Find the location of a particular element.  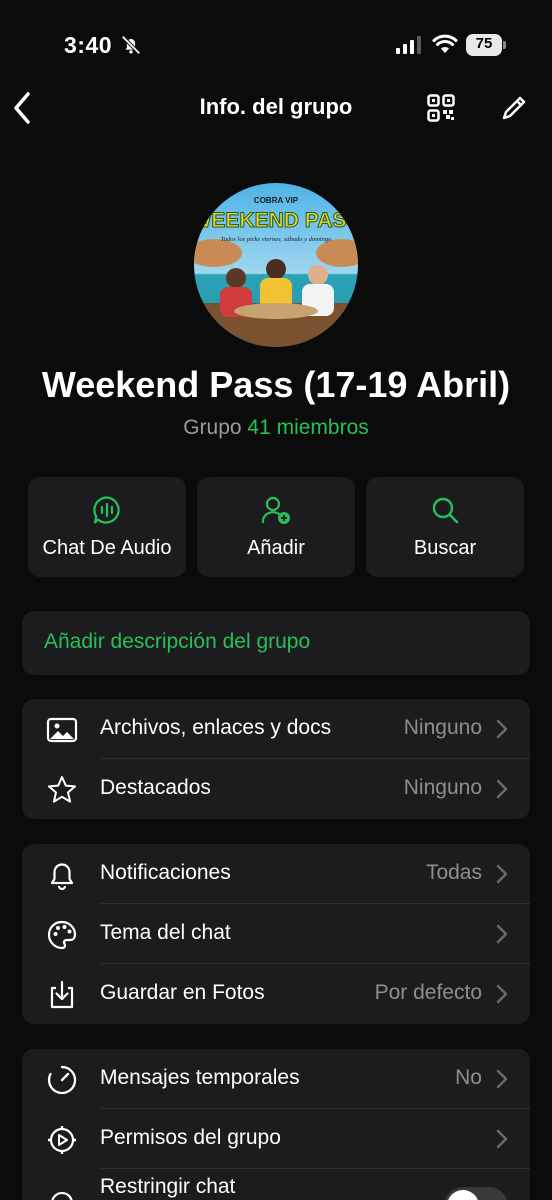

row-notifications: Notificaciones Todas is located at coordinates (276, 874).